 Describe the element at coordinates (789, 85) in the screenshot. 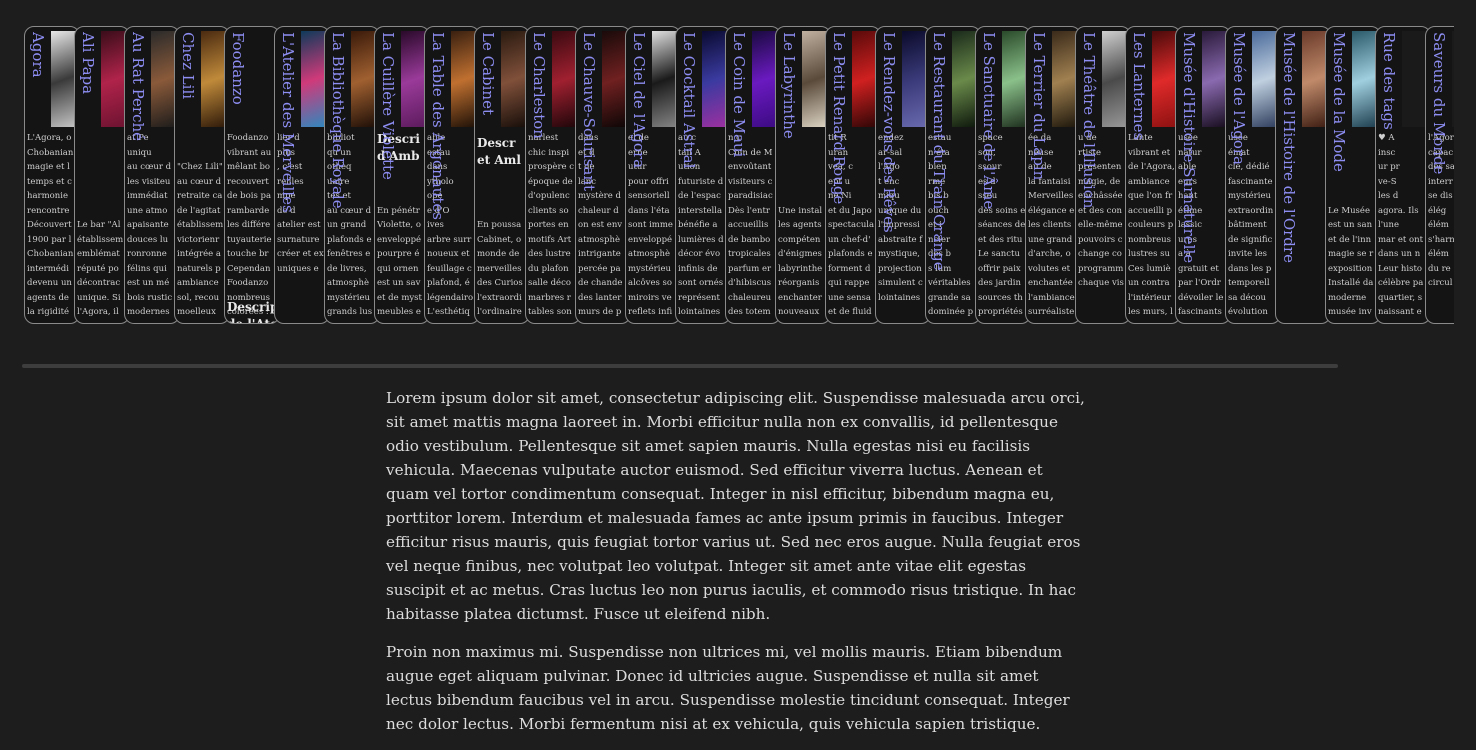

I see `tab-title: Le Labyrinthe` at that location.